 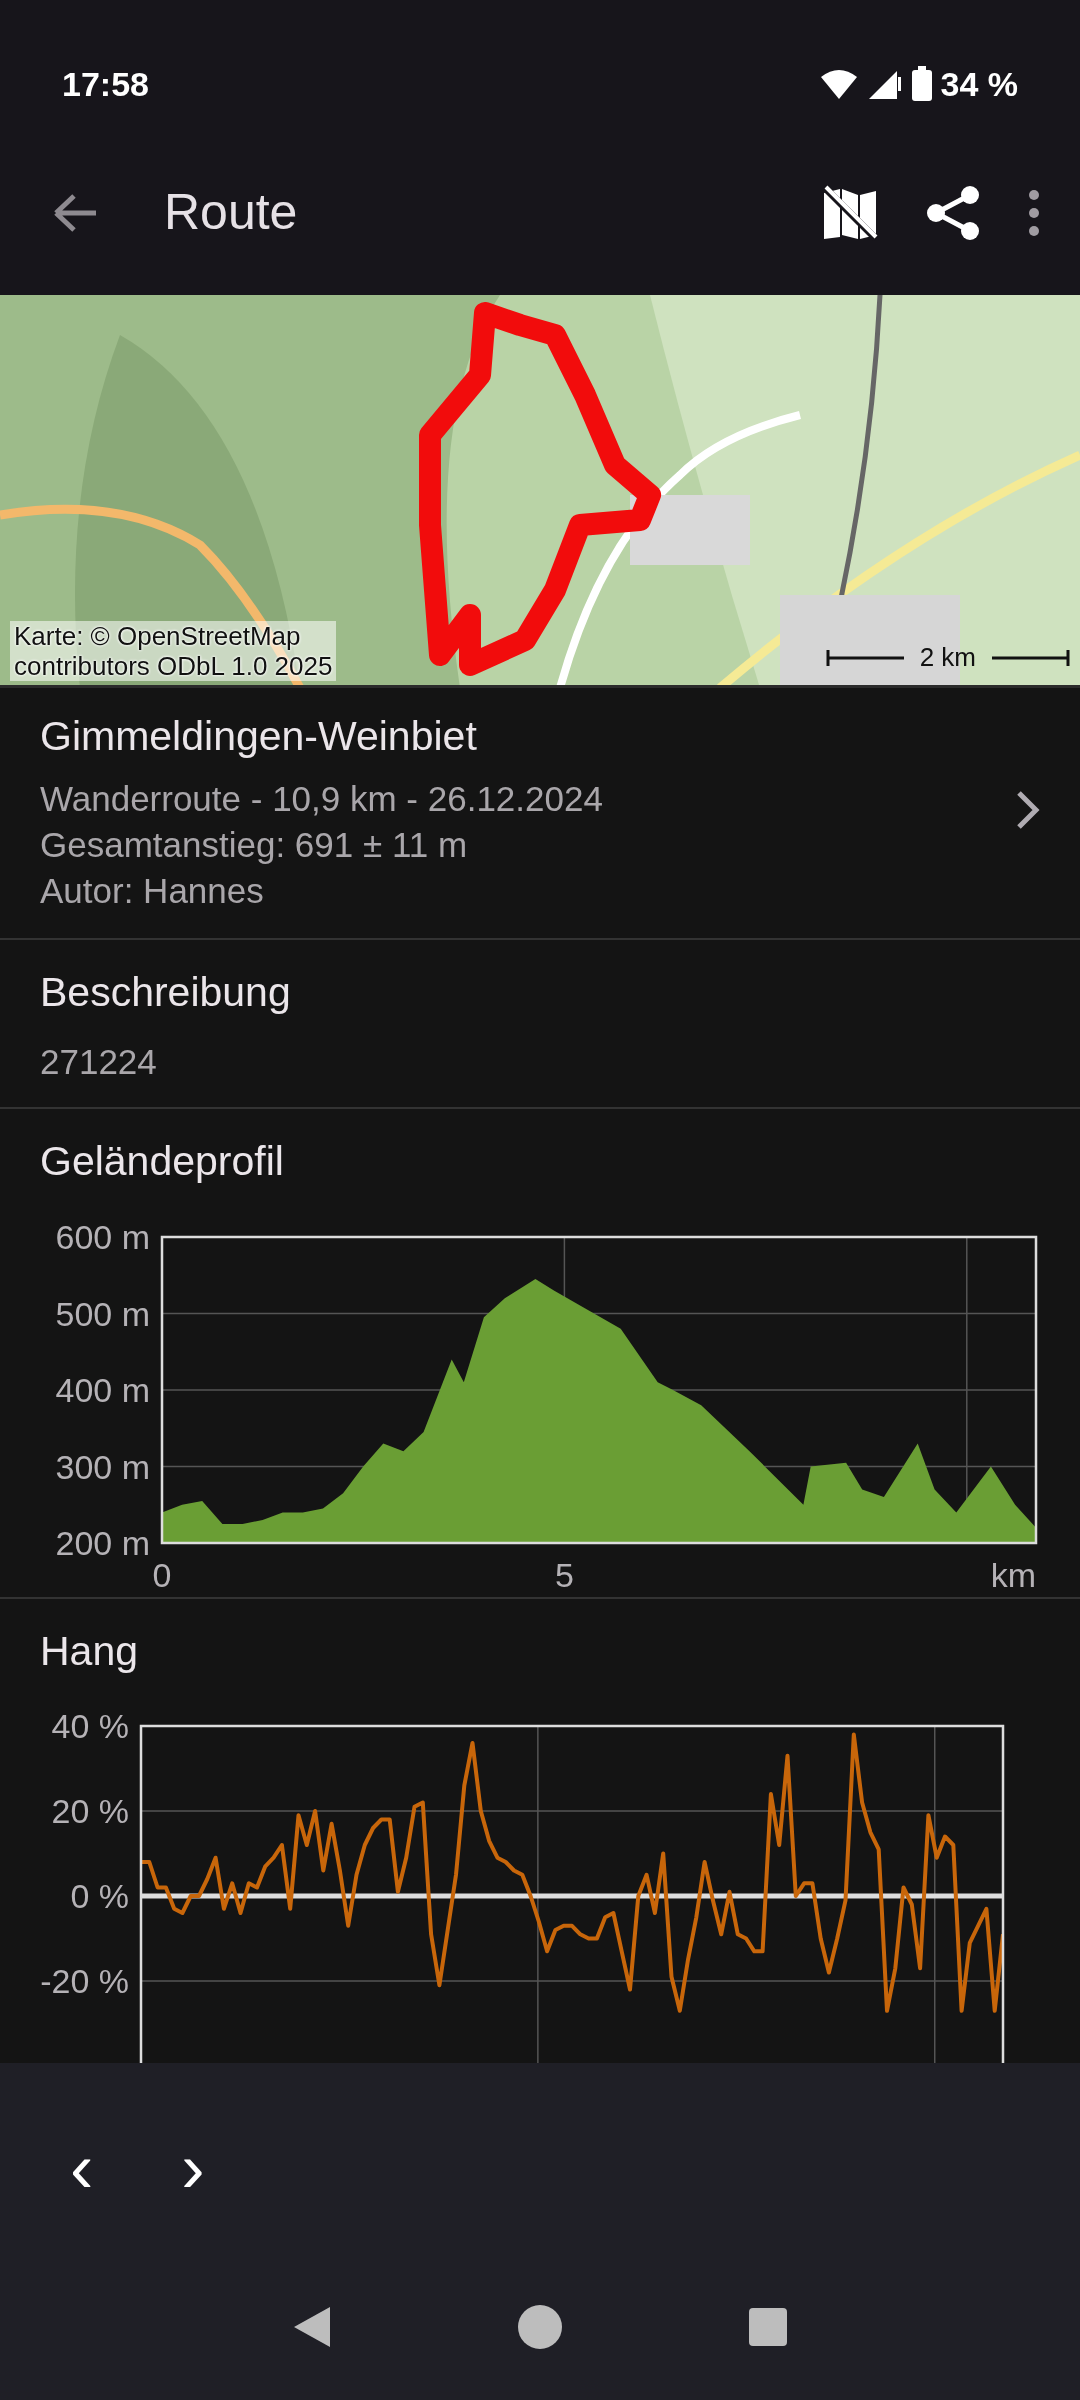 I want to click on section-heading: Beschreibung, so click(x=166, y=992).